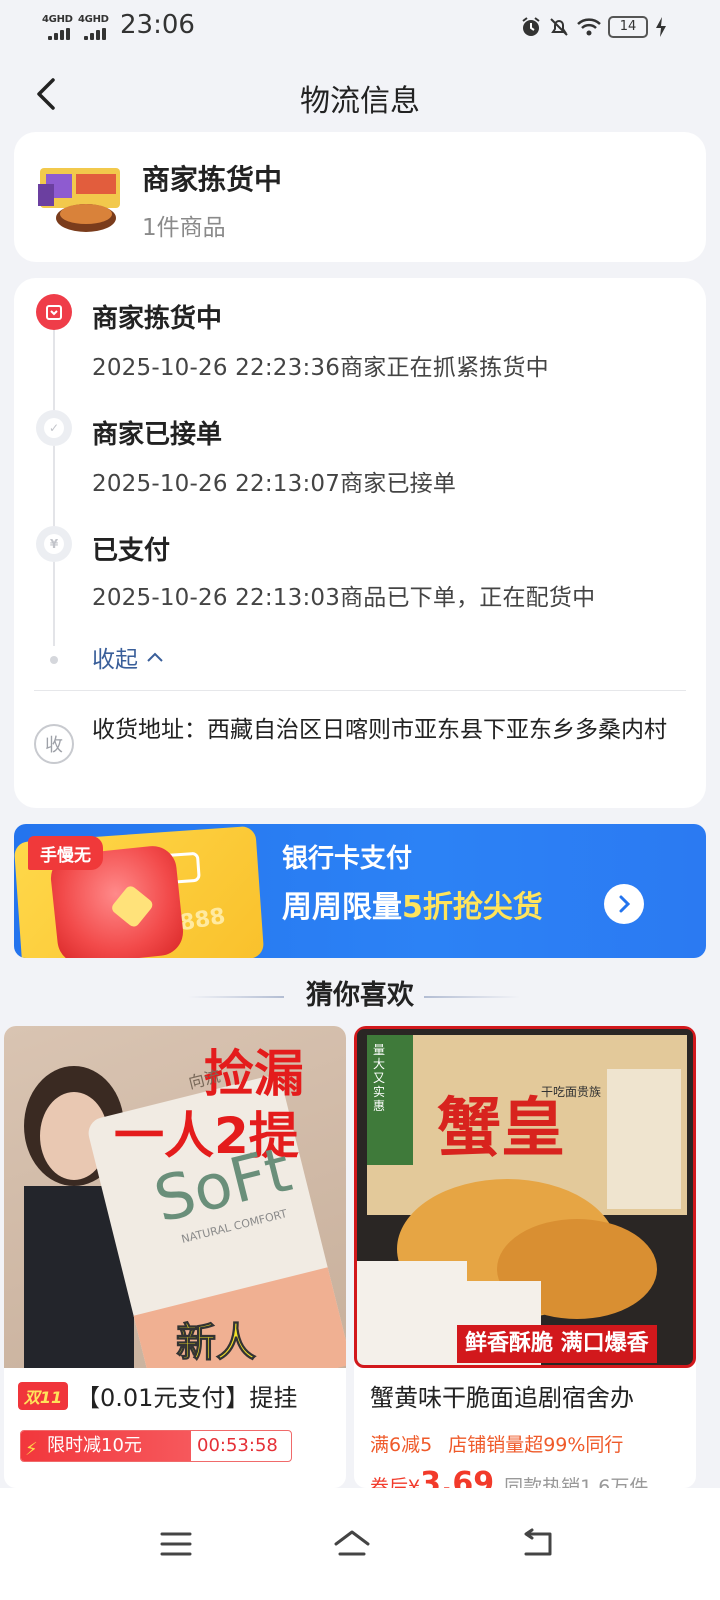  I want to click on order-card: 商家拣货中 1件商品, so click(360, 197).